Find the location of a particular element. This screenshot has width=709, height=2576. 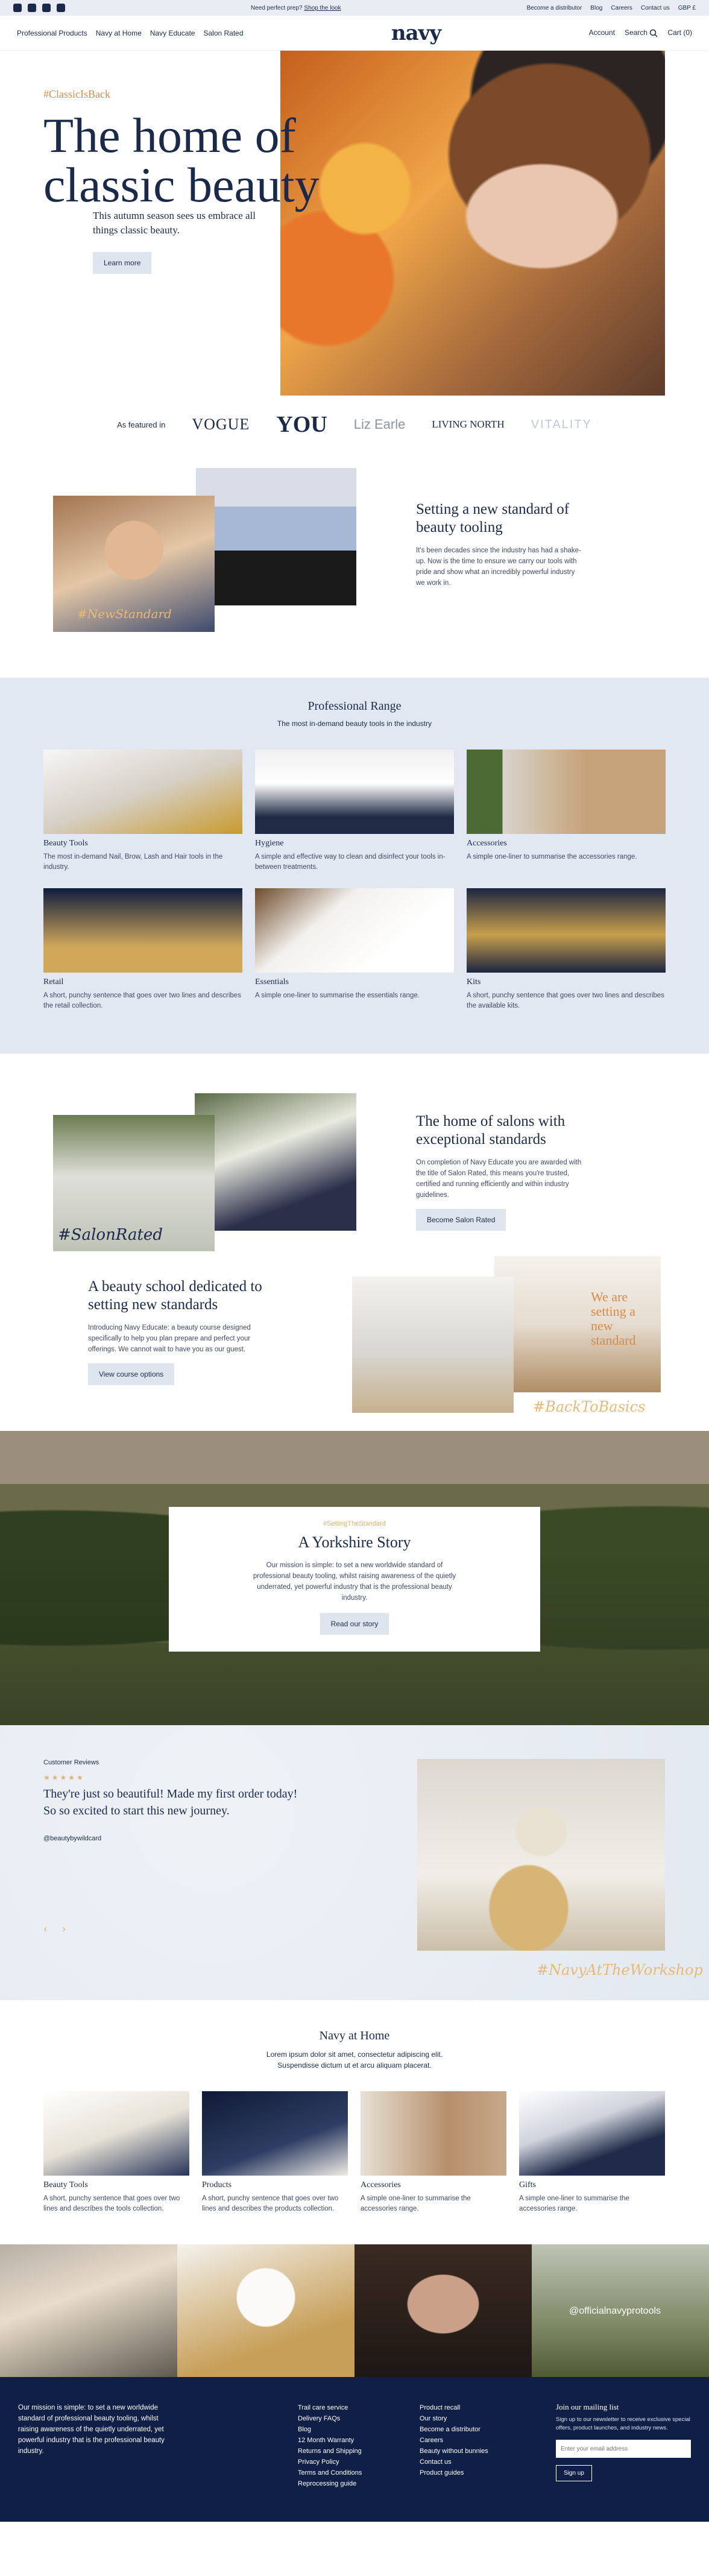

search-icon is located at coordinates (654, 33).